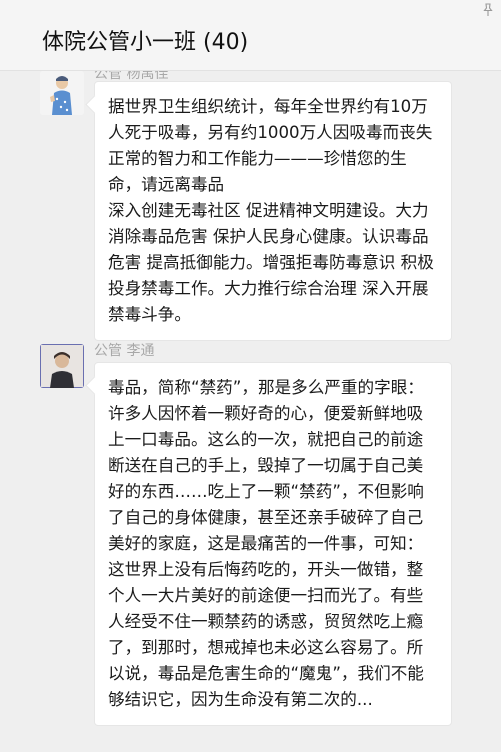 This screenshot has width=501, height=752. Describe the element at coordinates (145, 42) in the screenshot. I see `chat-title: 体院公管小一班 (40)` at that location.